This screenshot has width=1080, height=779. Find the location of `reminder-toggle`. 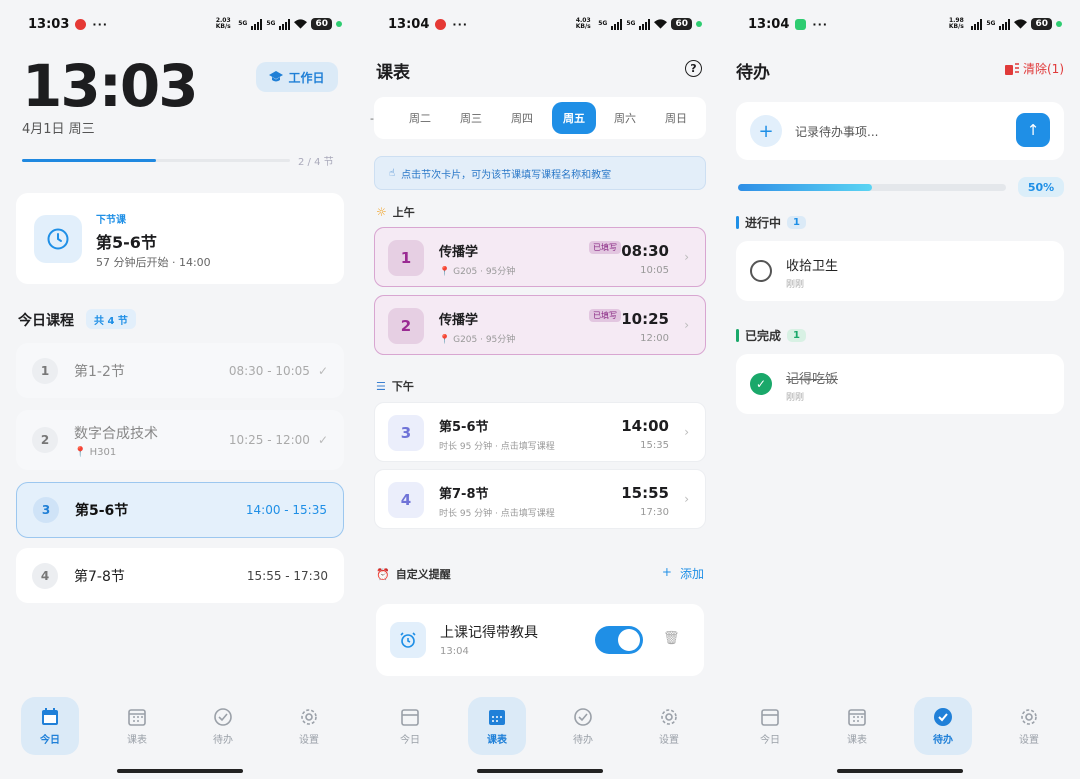

reminder-toggle is located at coordinates (619, 640).